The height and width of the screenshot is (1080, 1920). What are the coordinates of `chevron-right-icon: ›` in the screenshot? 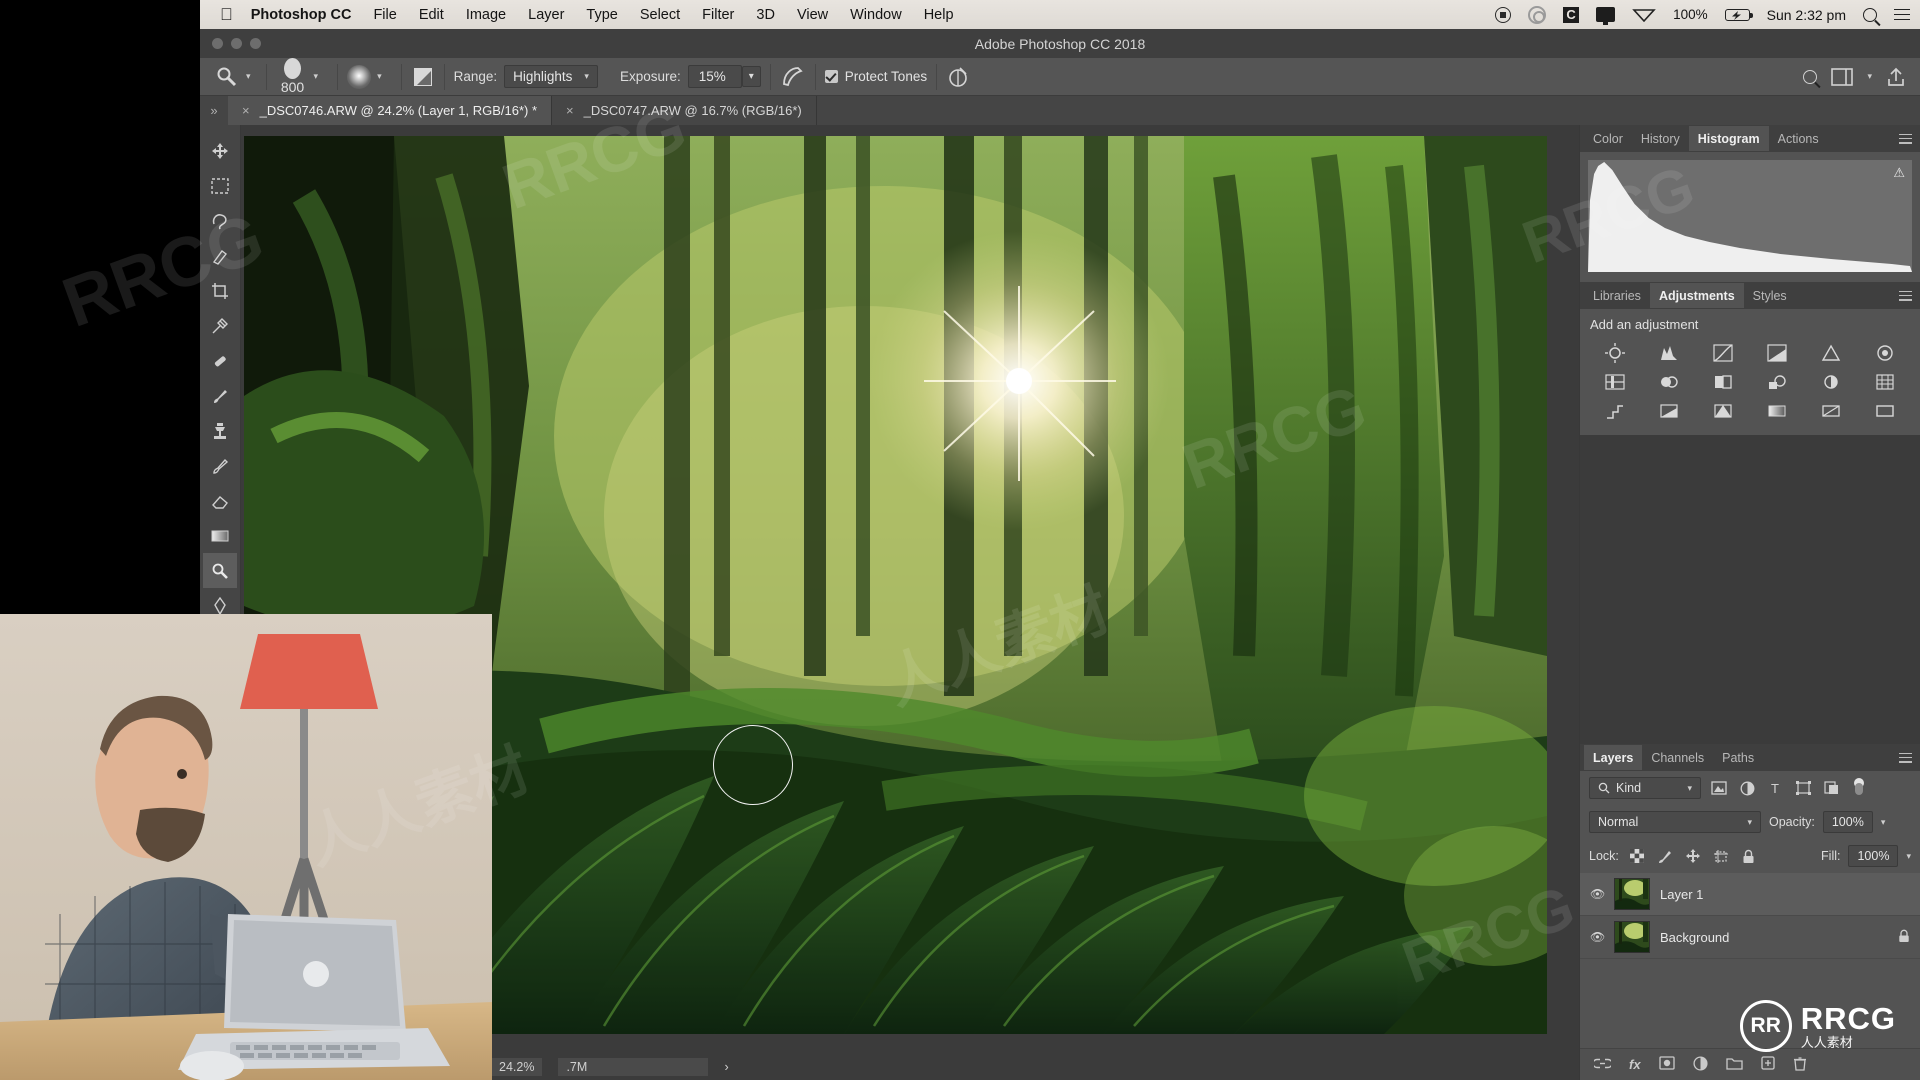 It's located at (726, 1067).